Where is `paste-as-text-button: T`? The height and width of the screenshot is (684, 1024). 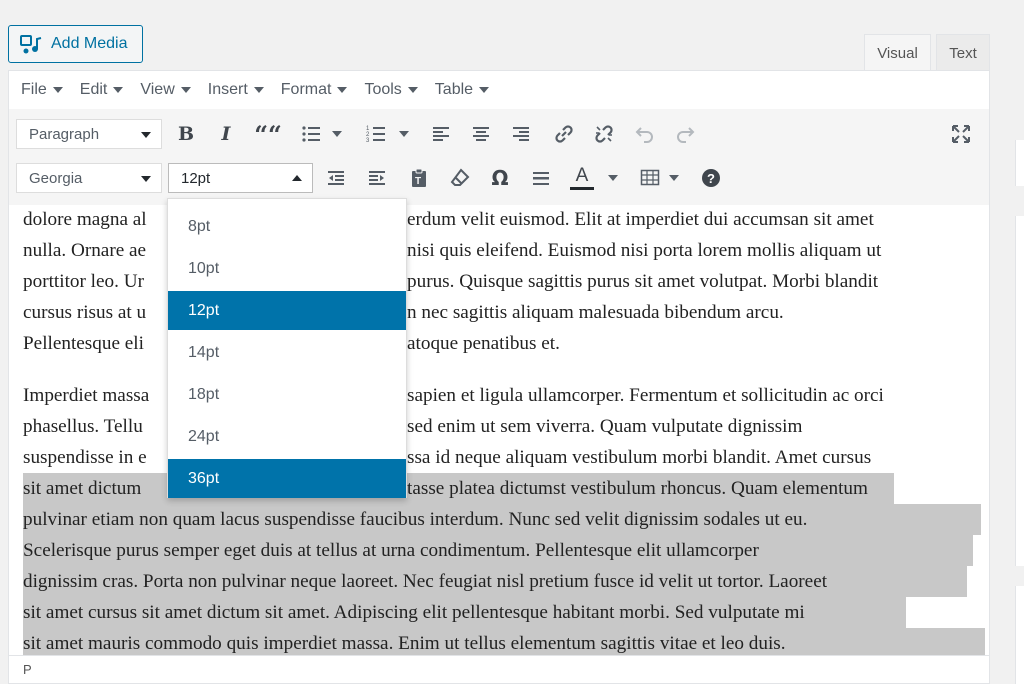
paste-as-text-button: T is located at coordinates (419, 178).